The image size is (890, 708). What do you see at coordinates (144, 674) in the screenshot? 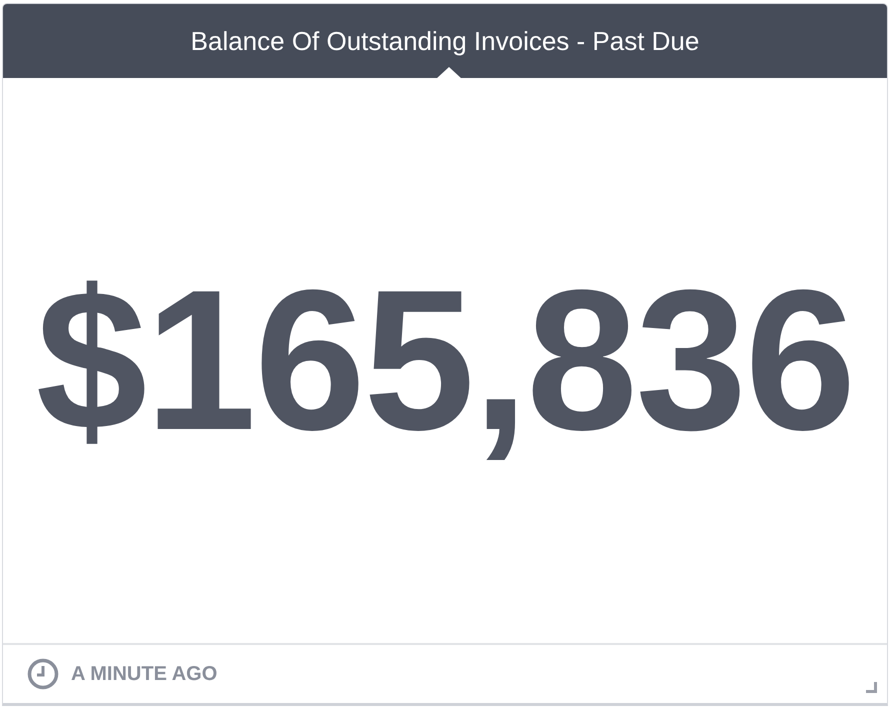
I see `last-updated-text: A MINUTE AGO` at bounding box center [144, 674].